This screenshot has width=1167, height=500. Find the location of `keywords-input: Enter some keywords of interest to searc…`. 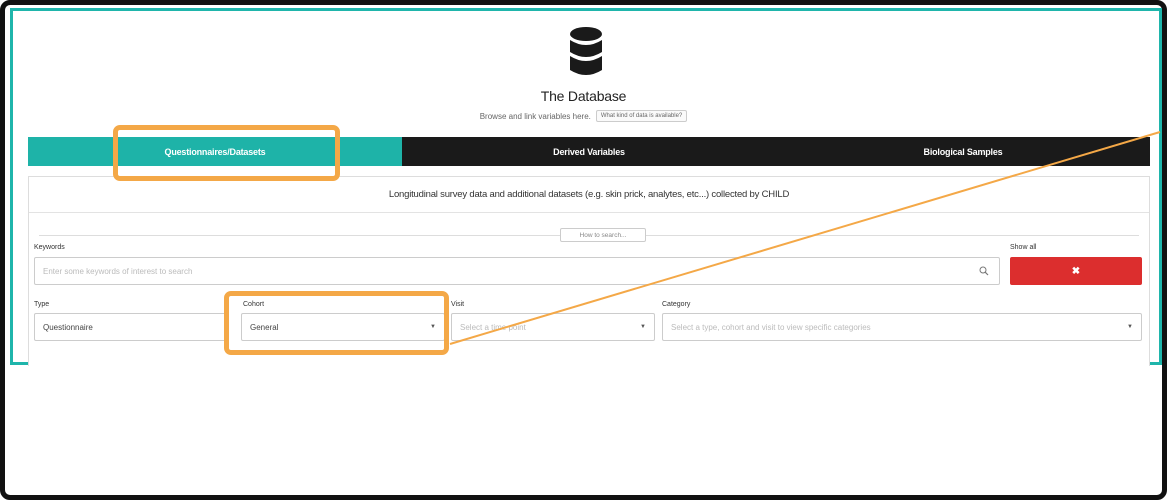

keywords-input: Enter some keywords of interest to searc… is located at coordinates (517, 271).